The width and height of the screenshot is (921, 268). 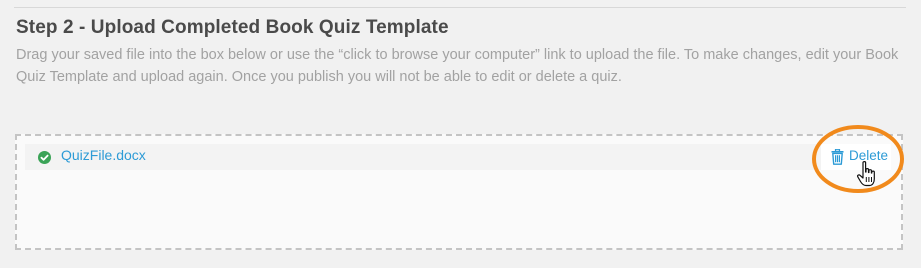 What do you see at coordinates (458, 157) in the screenshot?
I see `uploaded-file-row: QuizFile.docx Delete` at bounding box center [458, 157].